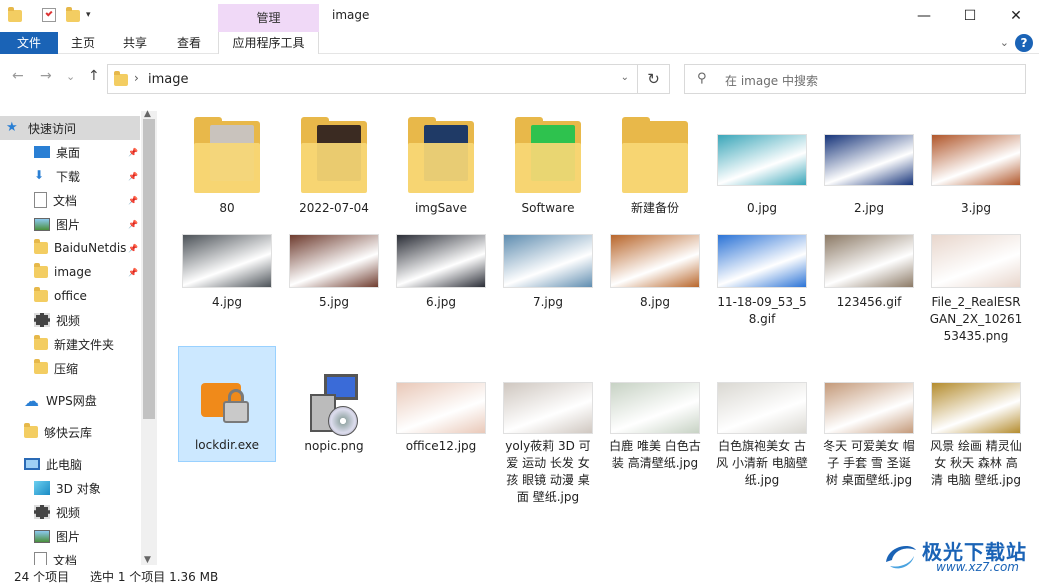 This screenshot has width=1039, height=587. Describe the element at coordinates (70, 76) in the screenshot. I see `recent-locations-button: ⌄` at that location.